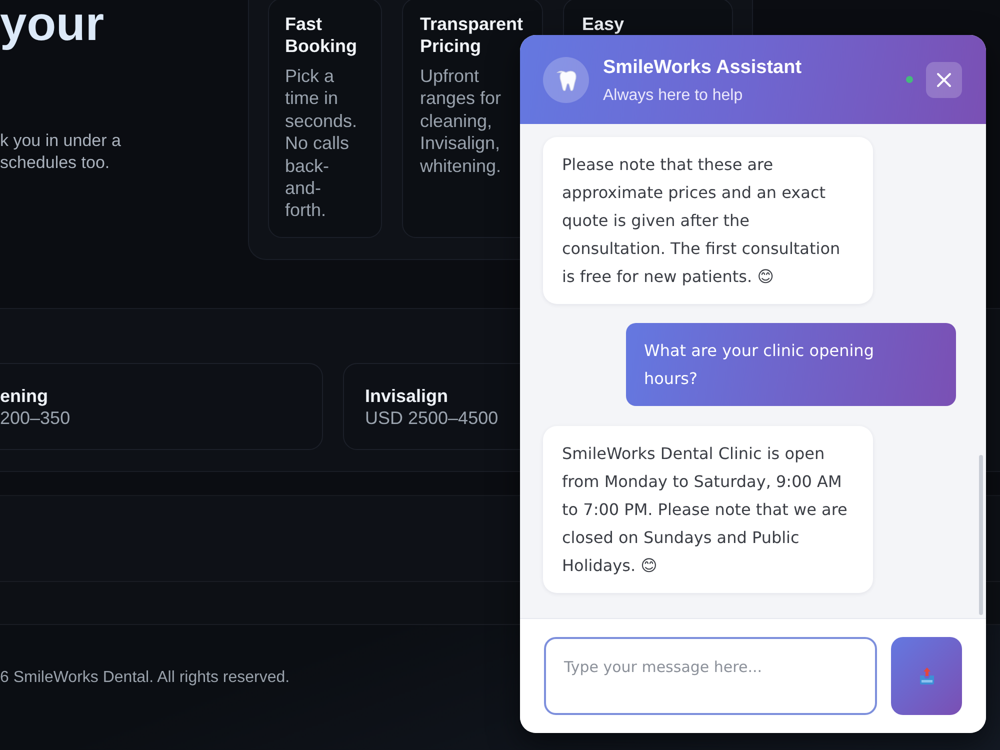 This screenshot has width=1000, height=750. What do you see at coordinates (604, 24) in the screenshot?
I see `feature-title: Easy` at bounding box center [604, 24].